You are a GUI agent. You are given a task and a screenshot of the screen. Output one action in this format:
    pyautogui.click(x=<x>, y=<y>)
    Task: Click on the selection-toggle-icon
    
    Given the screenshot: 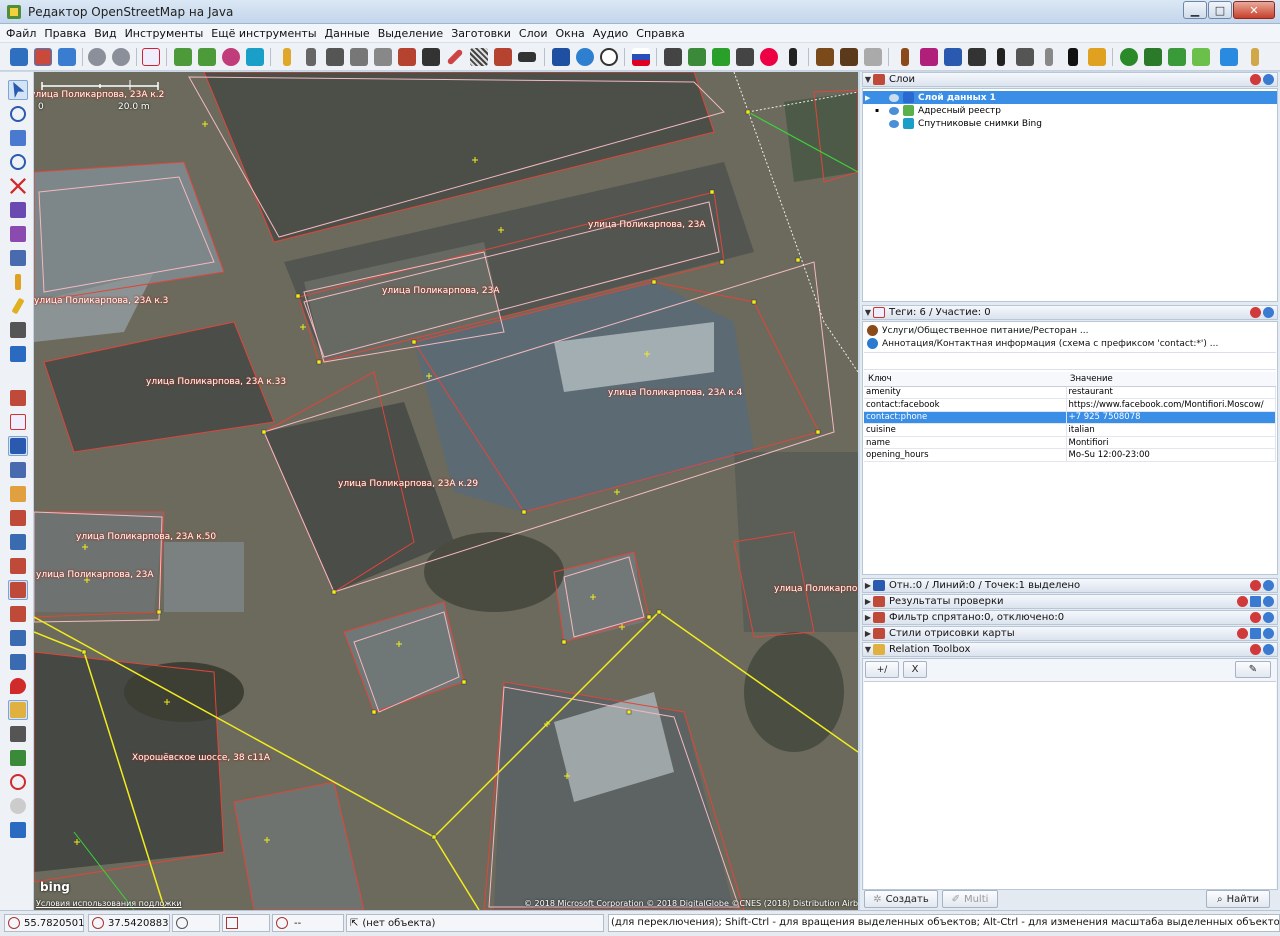 What is the action you would take?
    pyautogui.click(x=18, y=446)
    